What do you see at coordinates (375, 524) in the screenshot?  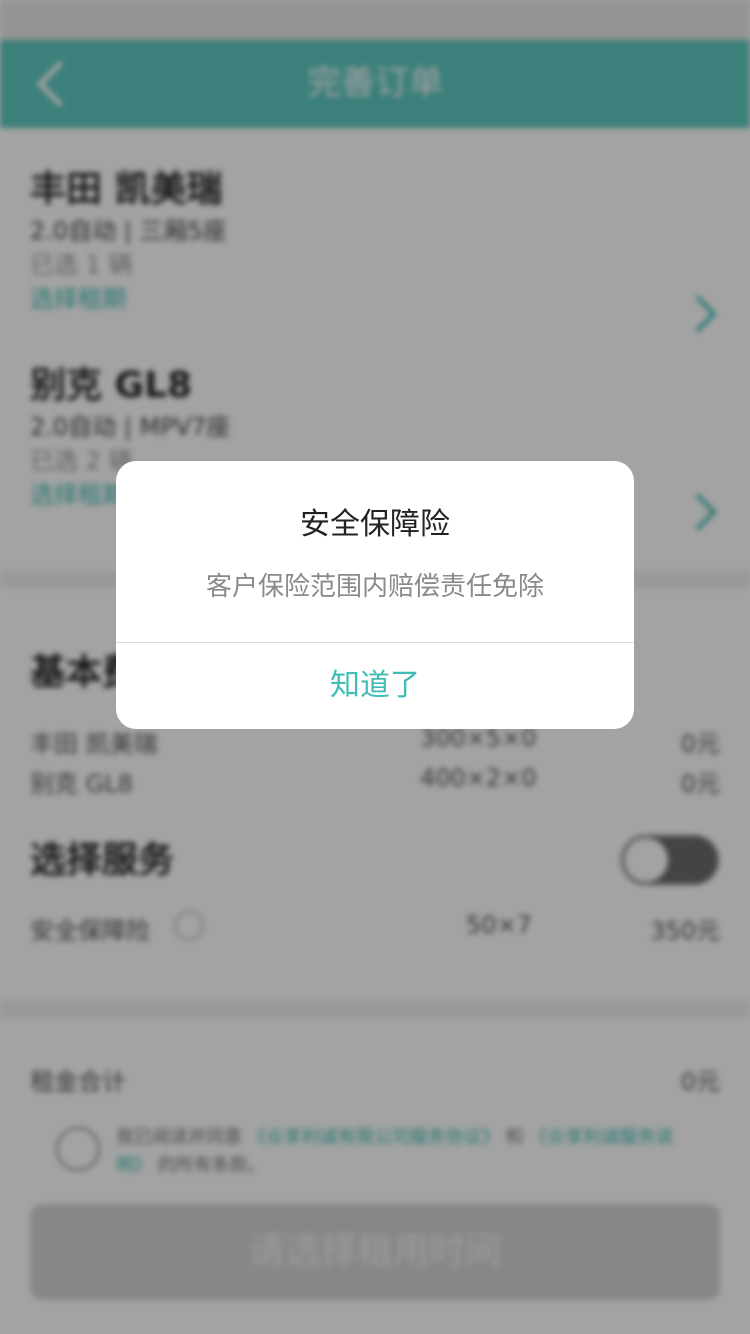 I see `dialog-title: 安全保障险` at bounding box center [375, 524].